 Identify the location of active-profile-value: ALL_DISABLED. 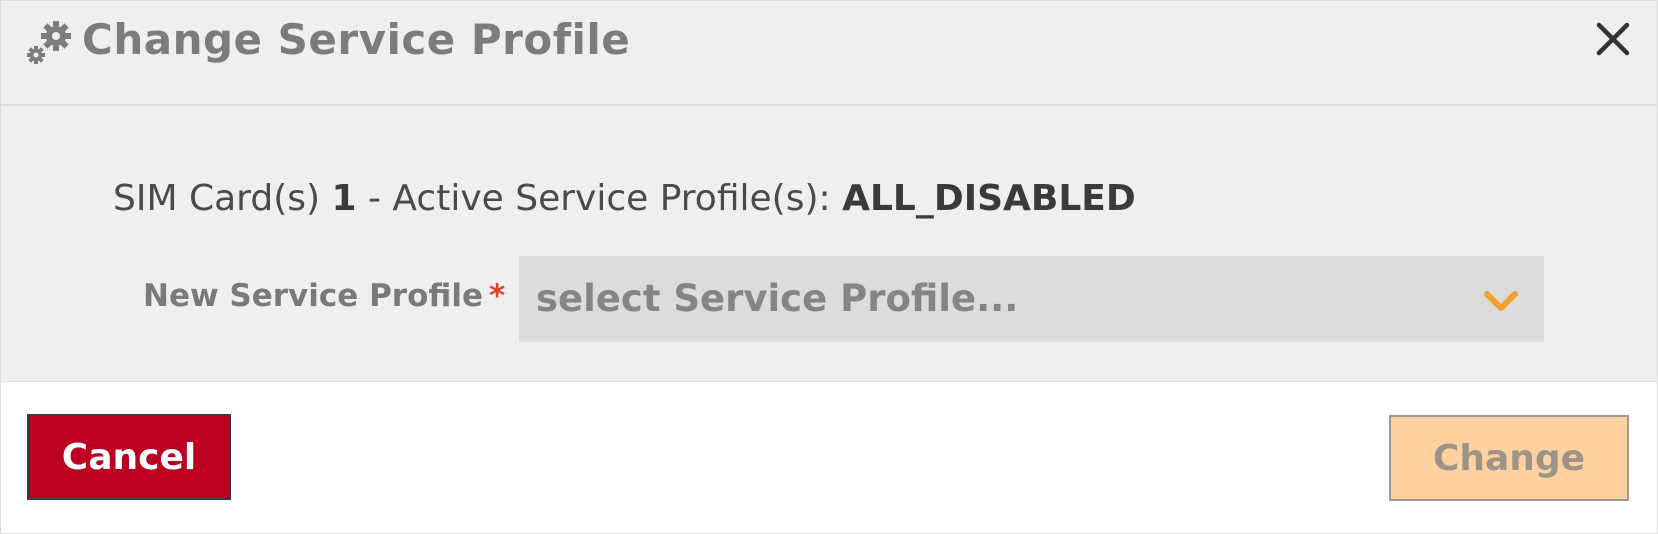
(989, 198).